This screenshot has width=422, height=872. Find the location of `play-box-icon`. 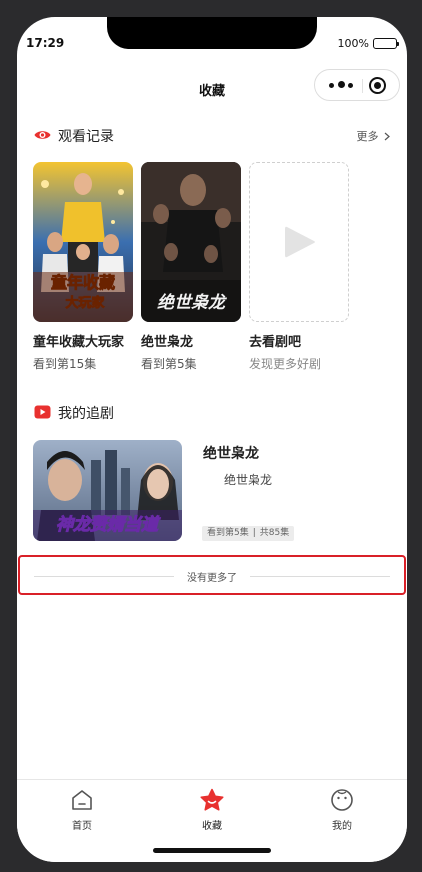

play-box-icon is located at coordinates (42, 412).